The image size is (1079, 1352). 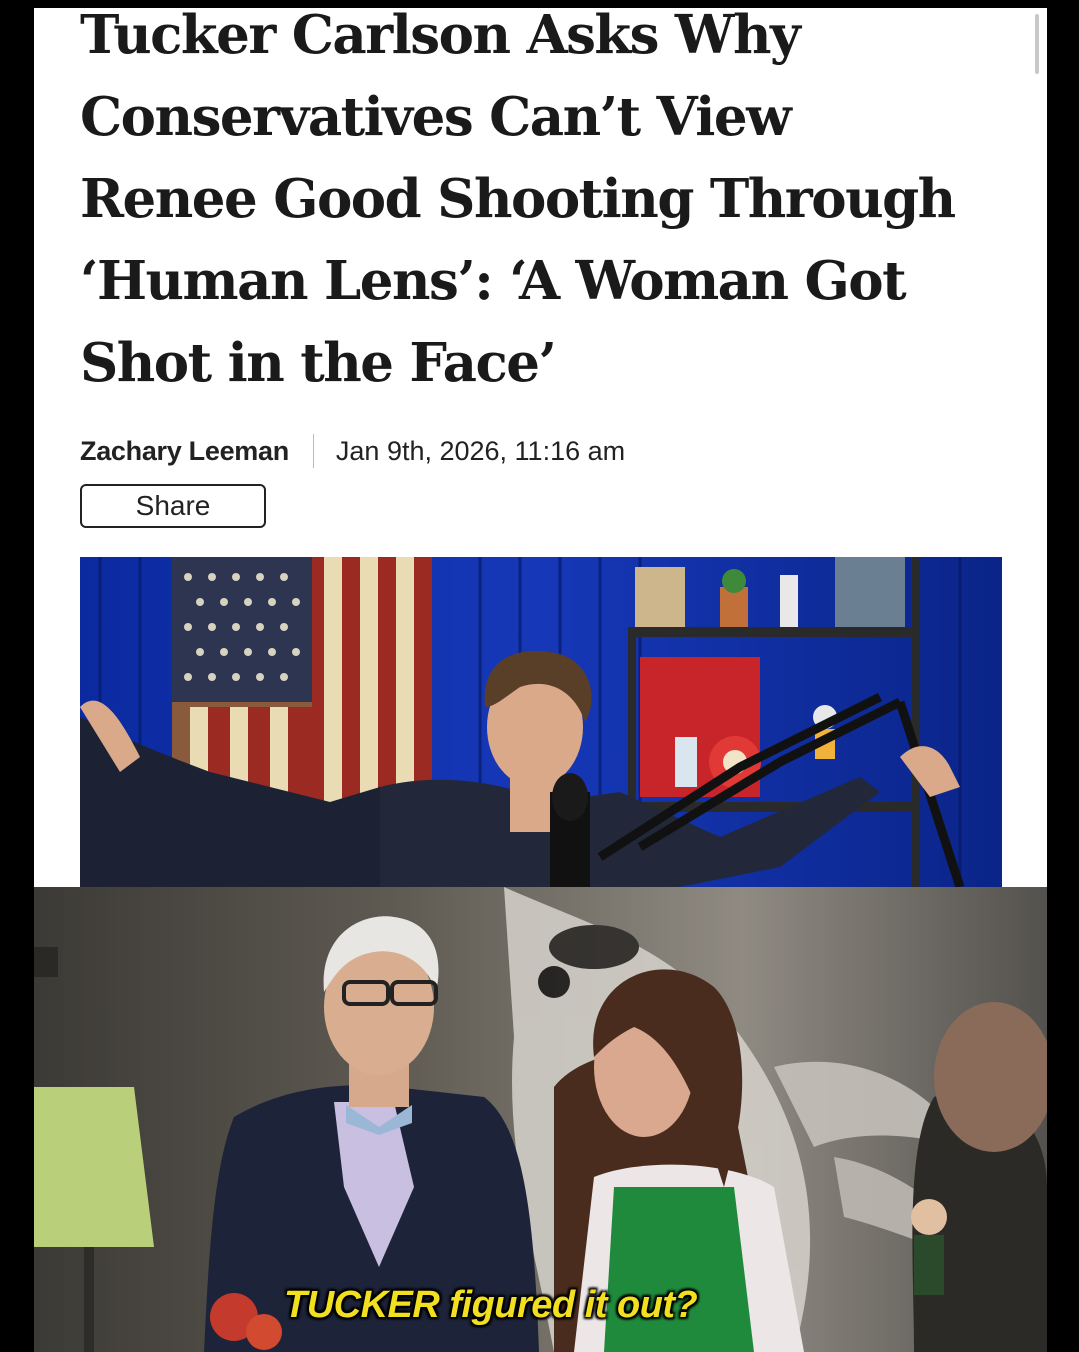 What do you see at coordinates (184, 451) in the screenshot?
I see `author-name: Zachary Leeman` at bounding box center [184, 451].